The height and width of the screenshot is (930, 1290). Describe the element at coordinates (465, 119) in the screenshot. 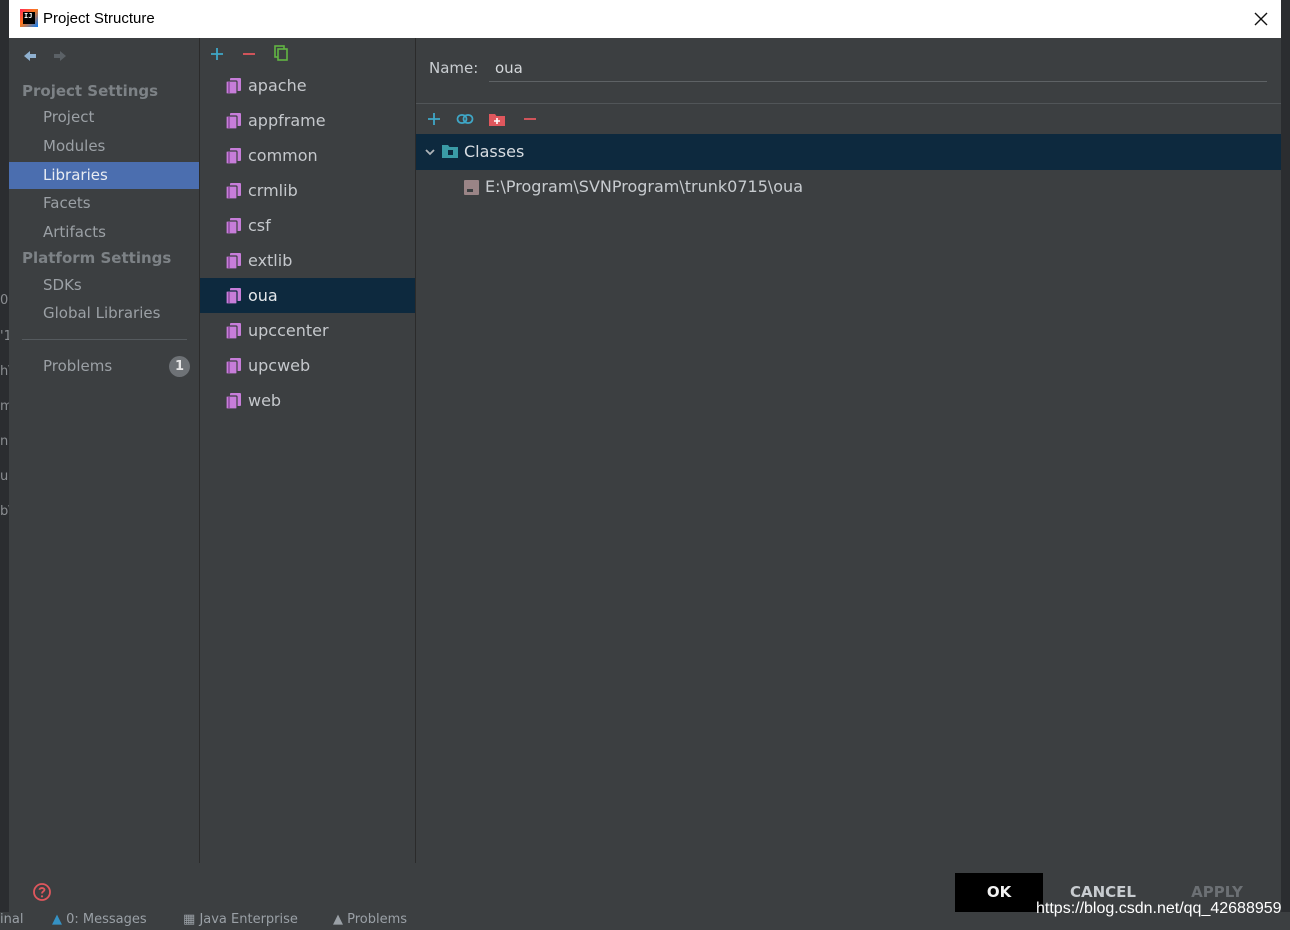

I see `link-icon` at that location.